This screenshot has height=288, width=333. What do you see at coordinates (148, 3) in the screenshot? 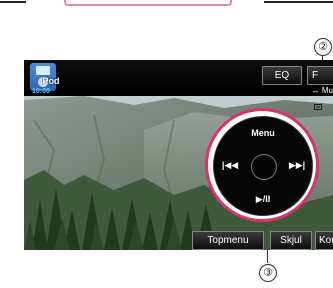
I see `highlight-frame` at bounding box center [148, 3].